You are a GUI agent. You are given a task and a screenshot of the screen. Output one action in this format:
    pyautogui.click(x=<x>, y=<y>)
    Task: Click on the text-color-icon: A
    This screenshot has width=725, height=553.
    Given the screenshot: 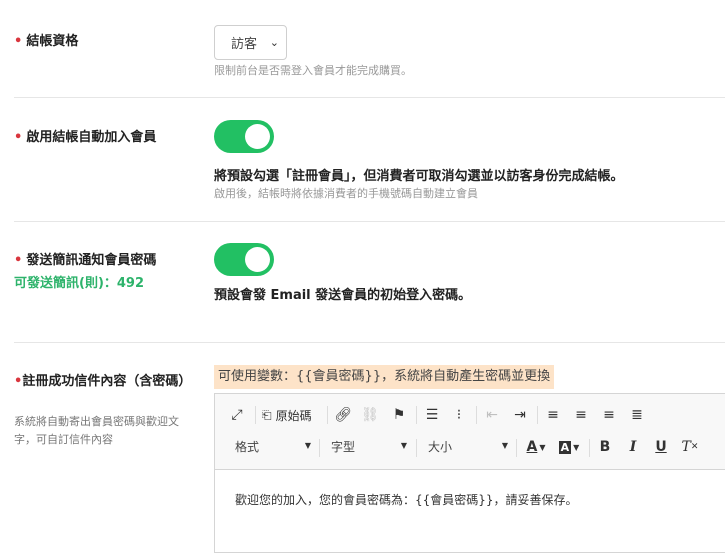 What is the action you would take?
    pyautogui.click(x=532, y=447)
    